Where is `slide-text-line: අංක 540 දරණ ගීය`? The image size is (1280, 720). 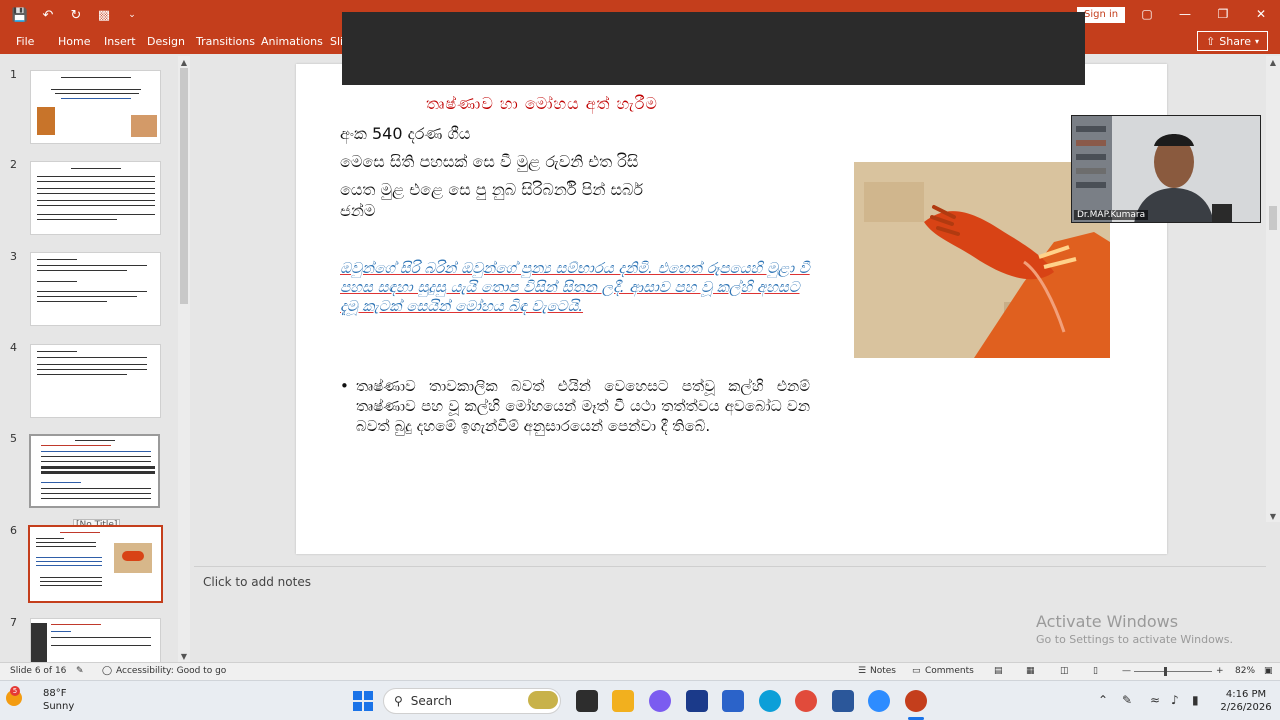 slide-text-line: අංක 540 දරණ ගීය is located at coordinates (405, 134).